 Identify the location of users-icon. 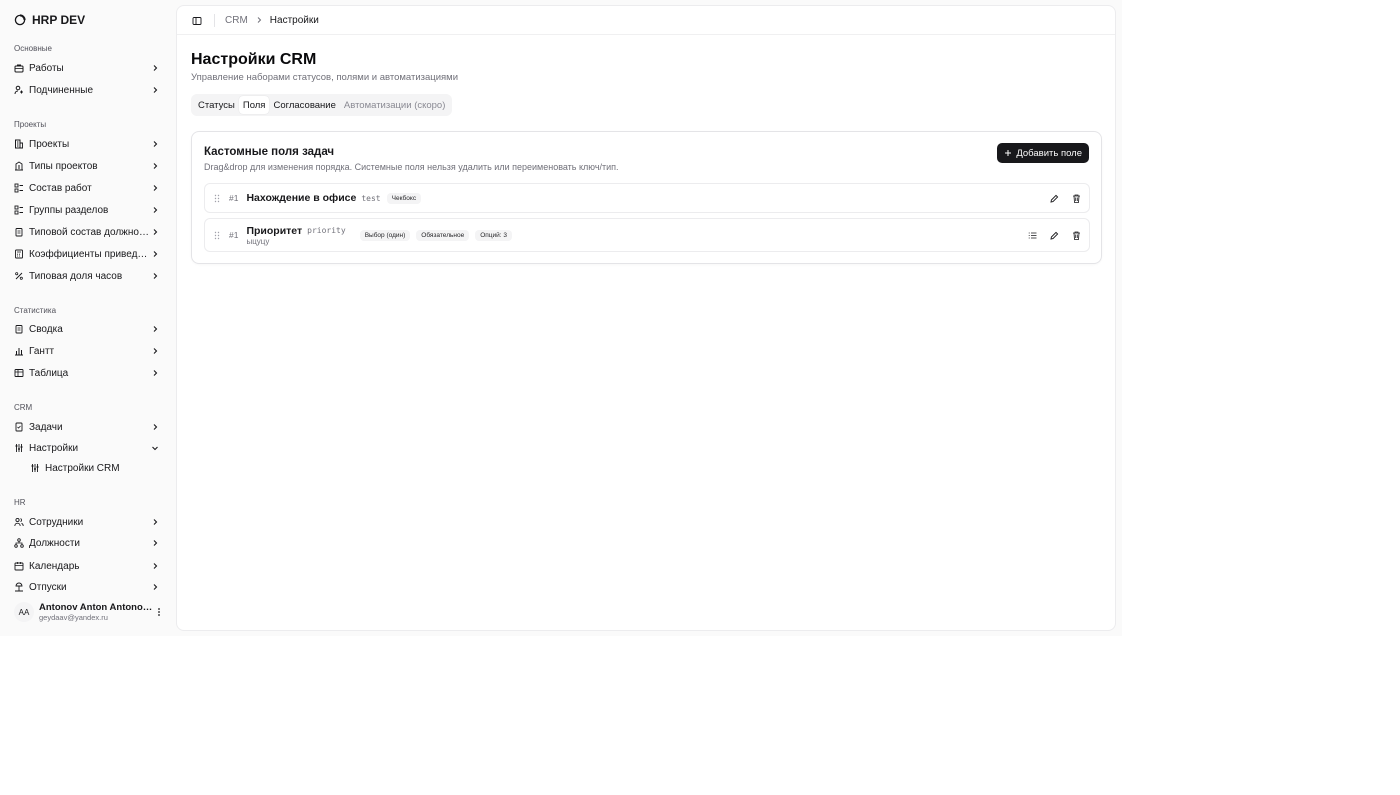
(19, 522).